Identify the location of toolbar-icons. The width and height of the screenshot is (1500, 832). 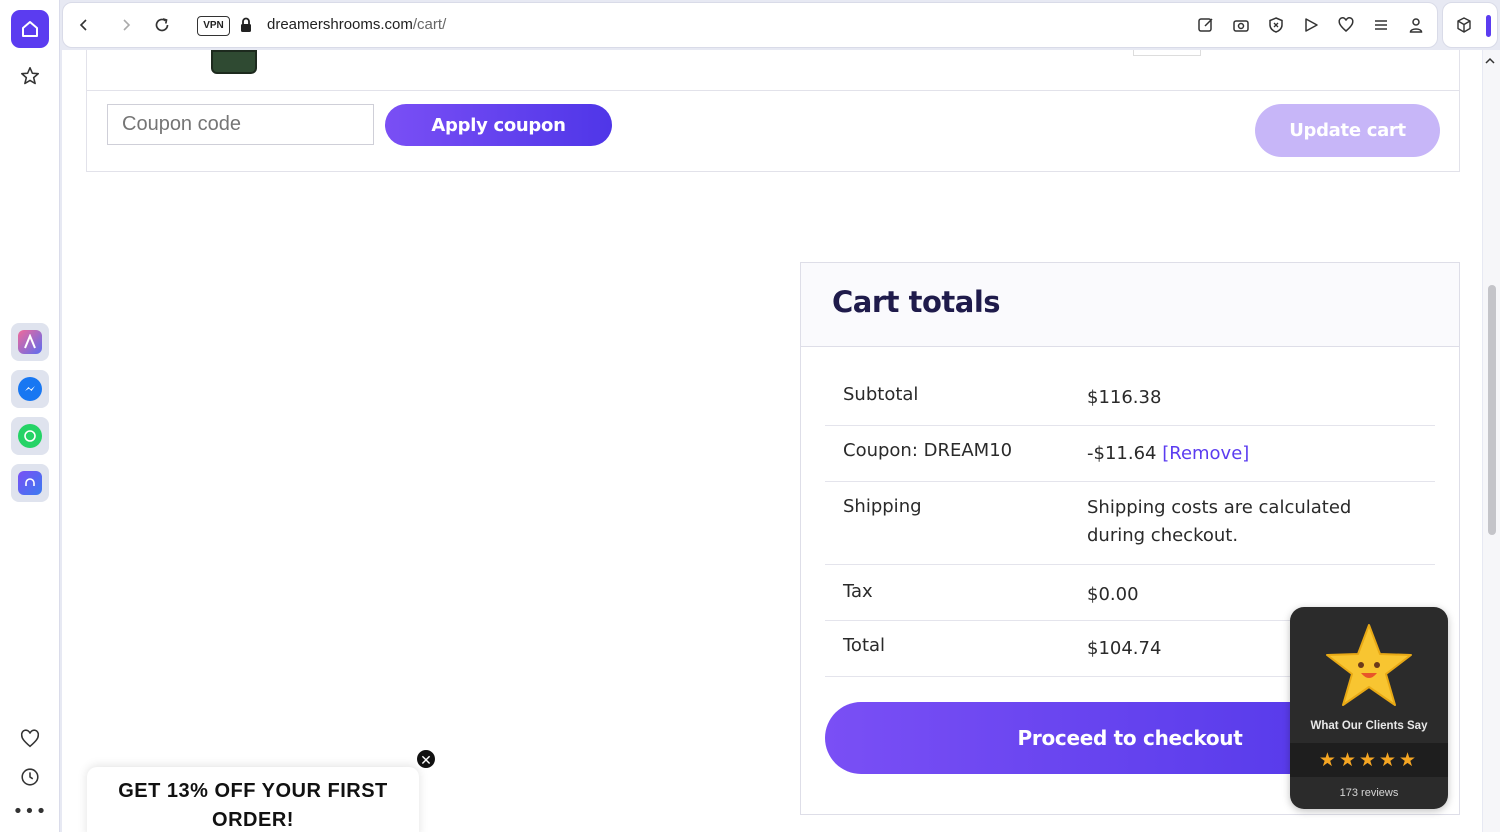
(1311, 25).